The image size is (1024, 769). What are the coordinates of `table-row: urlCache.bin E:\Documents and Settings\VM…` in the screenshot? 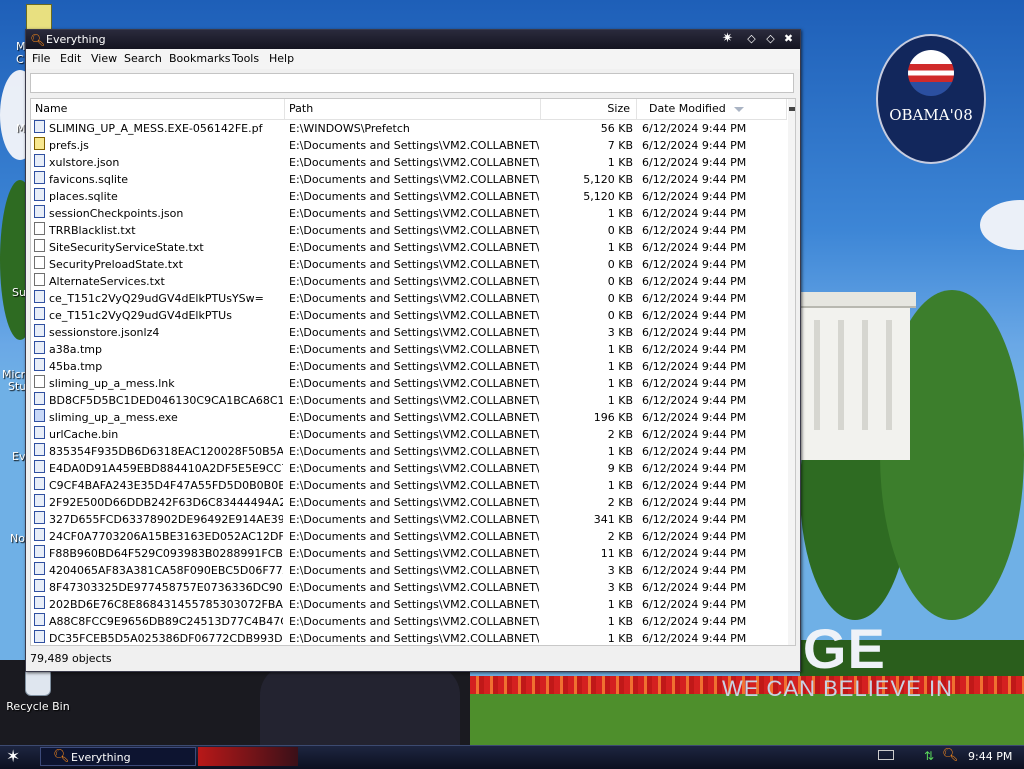 It's located at (409, 434).